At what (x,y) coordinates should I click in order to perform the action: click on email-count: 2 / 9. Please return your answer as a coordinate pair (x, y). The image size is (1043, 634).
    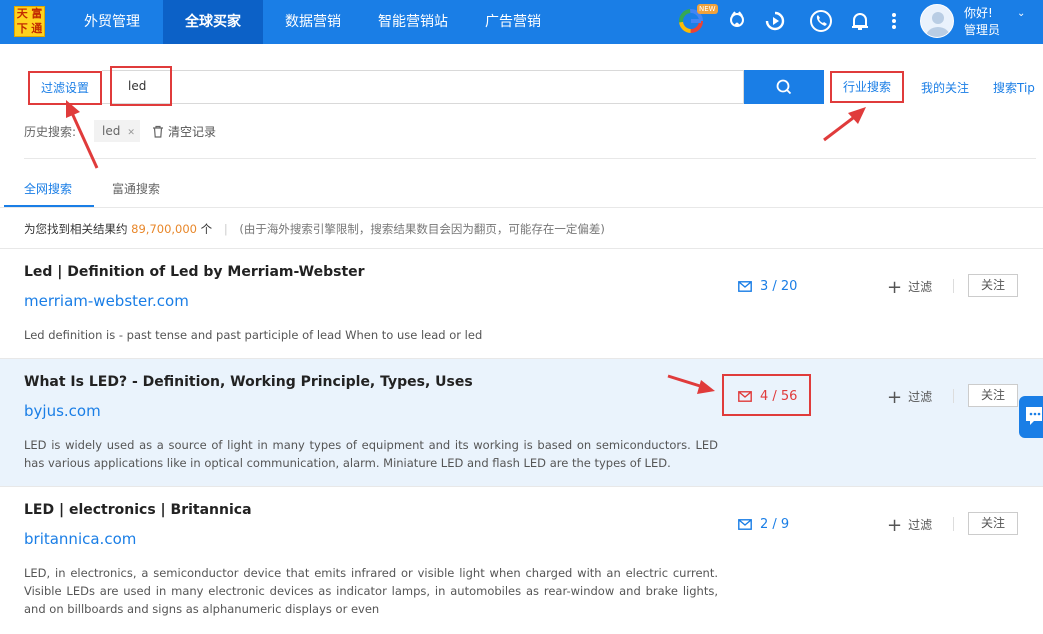
    Looking at the image, I should click on (763, 524).